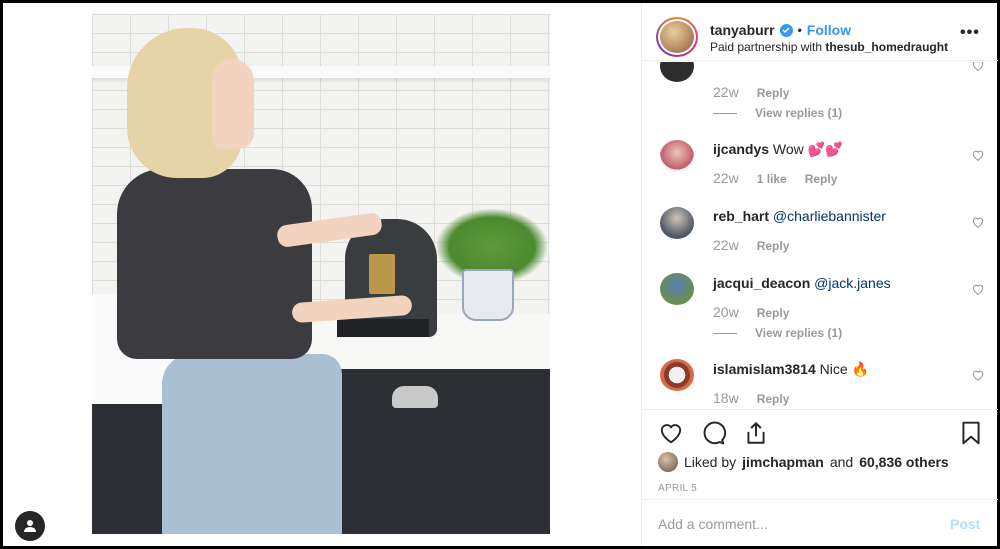 The width and height of the screenshot is (1000, 549). What do you see at coordinates (382, 274) in the screenshot?
I see `photo-glass` at bounding box center [382, 274].